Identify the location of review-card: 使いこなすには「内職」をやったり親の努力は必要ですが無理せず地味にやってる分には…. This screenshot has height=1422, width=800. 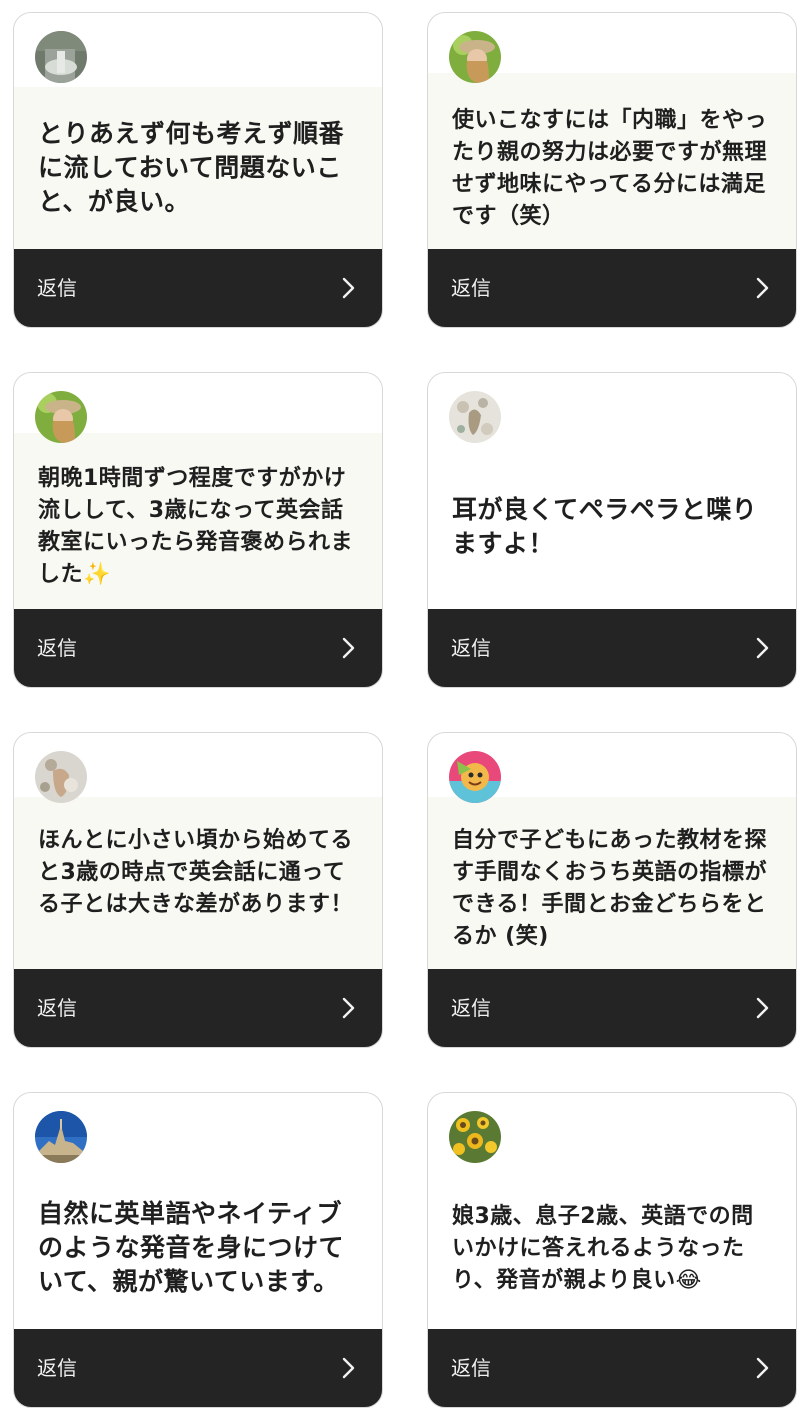
(612, 170).